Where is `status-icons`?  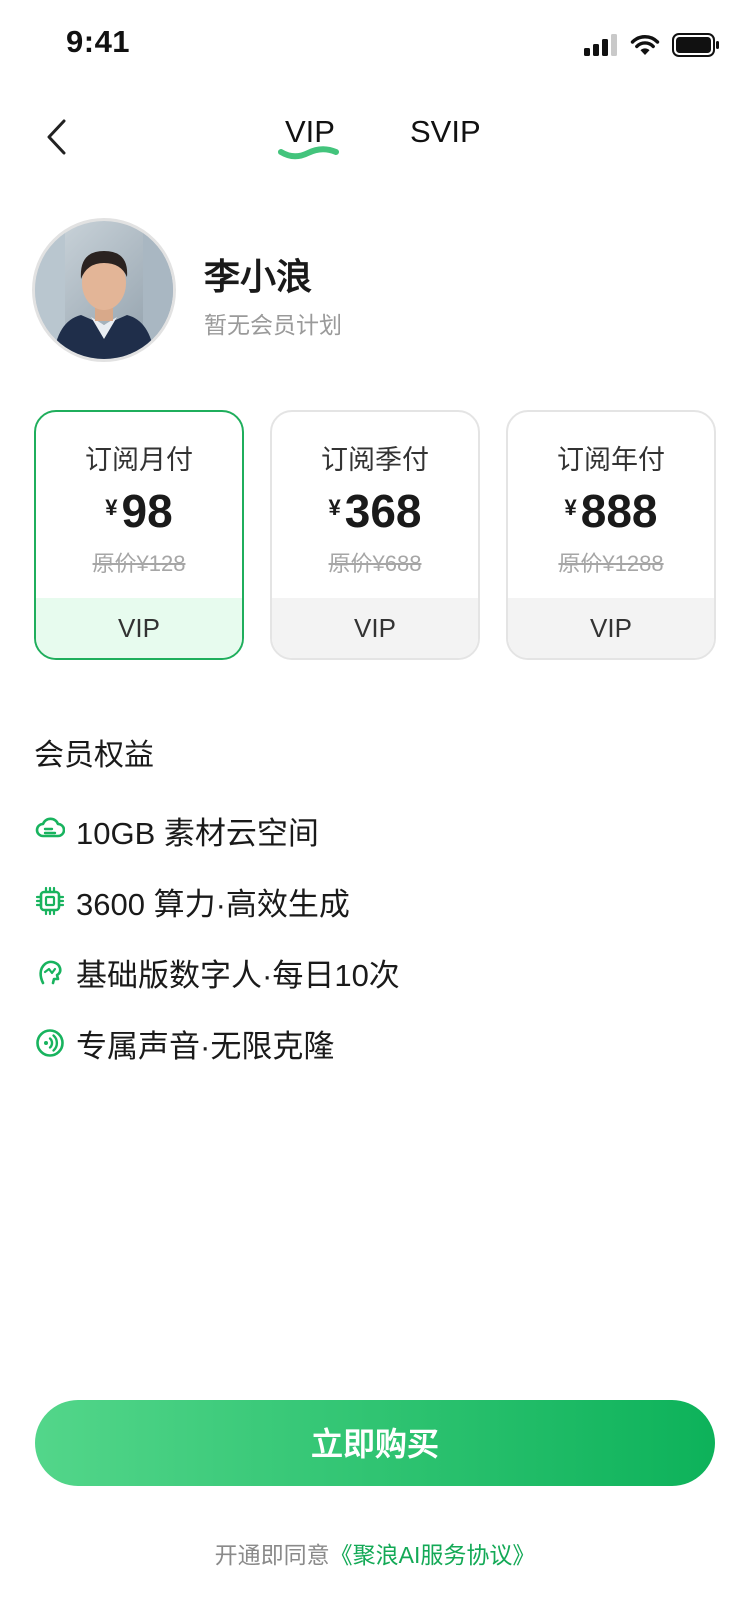 status-icons is located at coordinates (652, 45).